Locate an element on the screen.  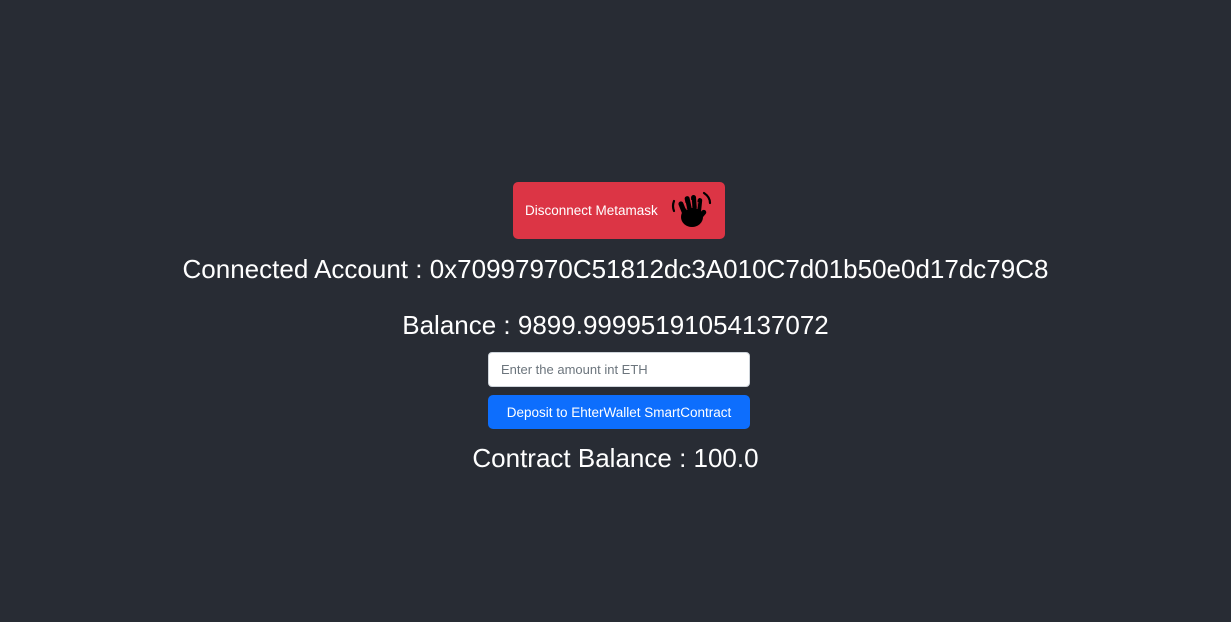
balance-value: 9899.99995191054137072 is located at coordinates (673, 325).